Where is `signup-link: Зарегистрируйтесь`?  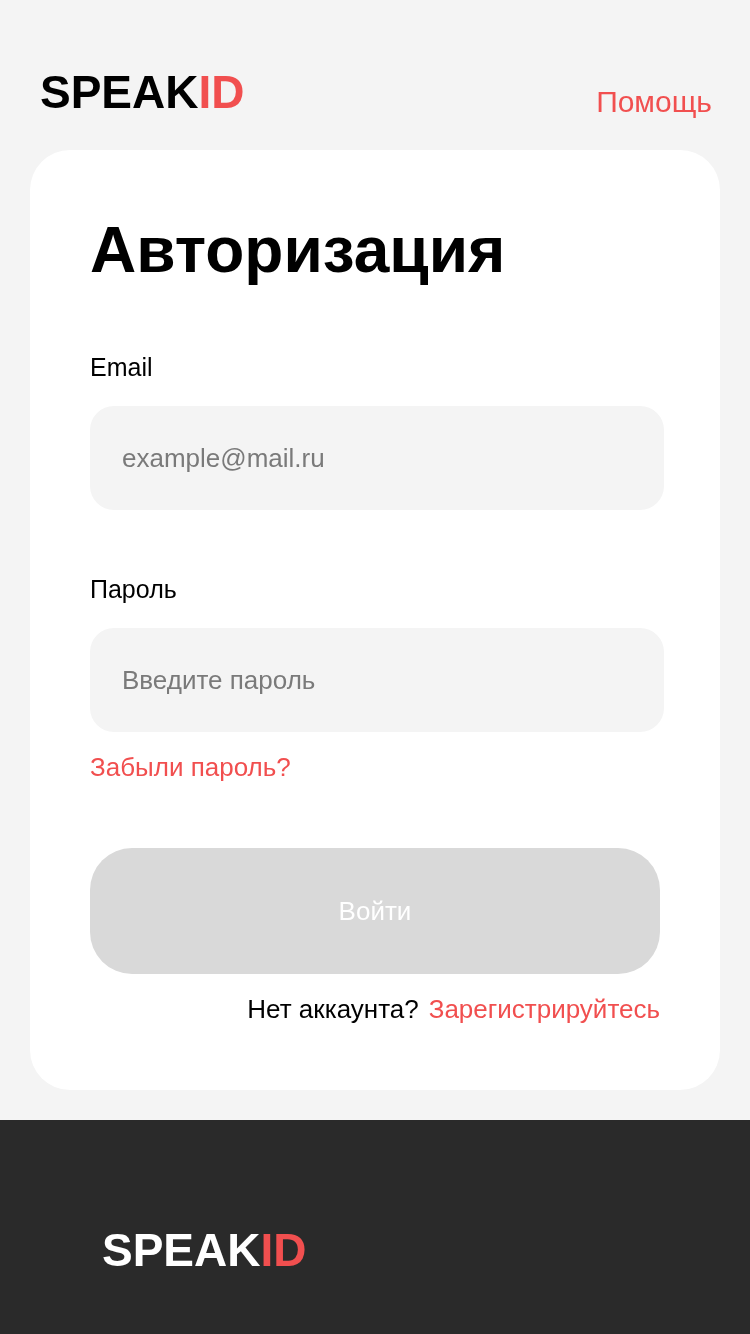
signup-link: Зарегистрируйтесь is located at coordinates (544, 1009).